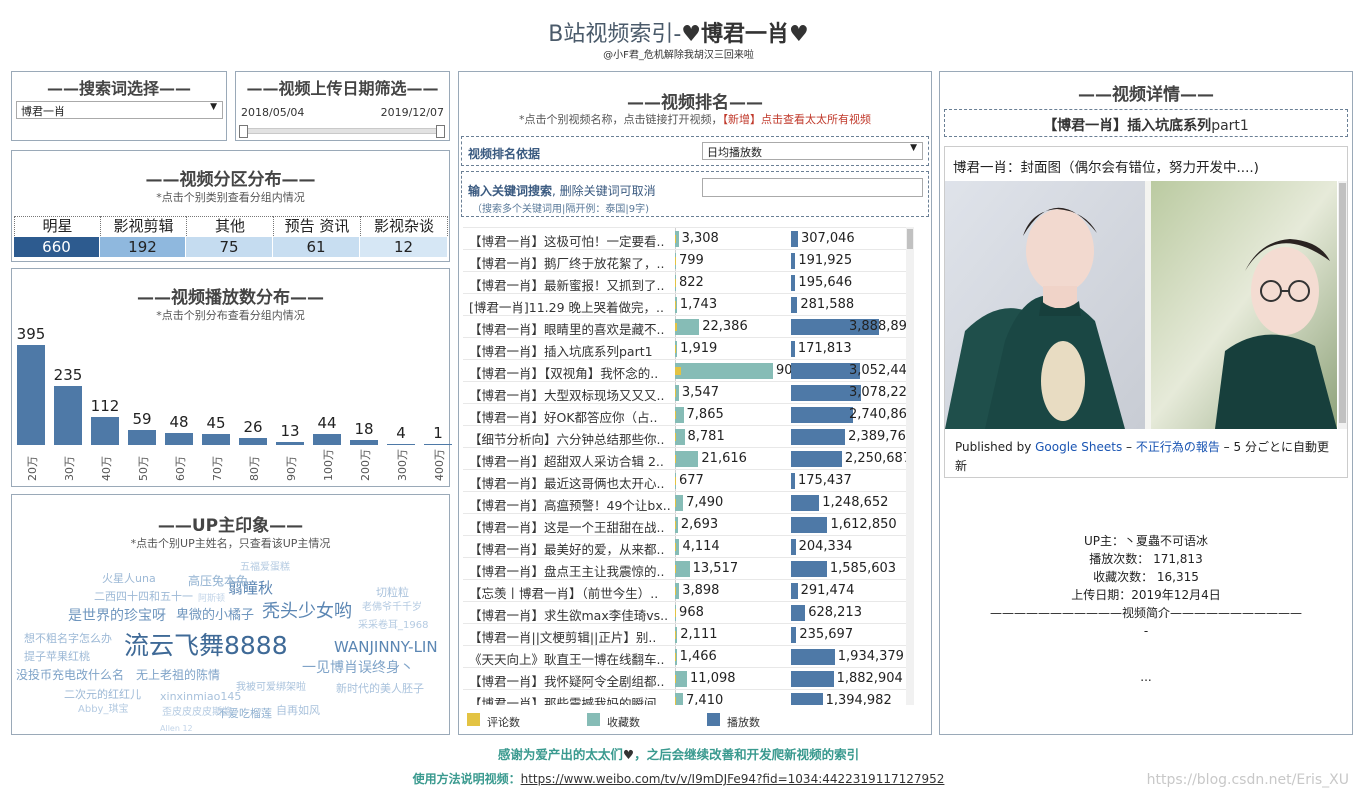 This screenshot has height=800, width=1357. What do you see at coordinates (57, 656) in the screenshot?
I see `up-name-word: 提子苹果红桃` at bounding box center [57, 656].